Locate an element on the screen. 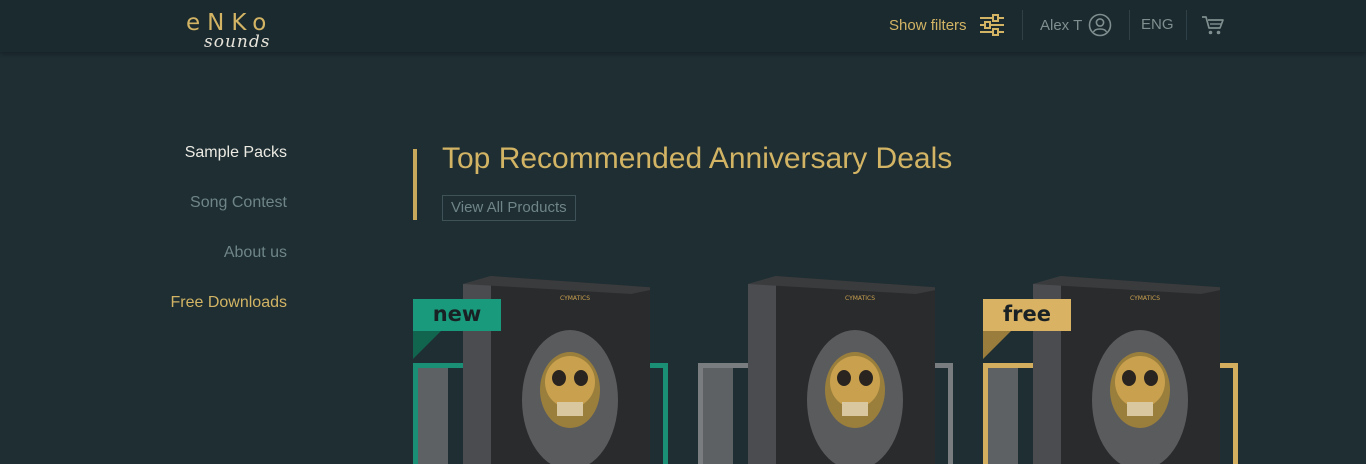 The height and width of the screenshot is (464, 1366). product-card: CYMATICS free is located at coordinates (1113, 367).